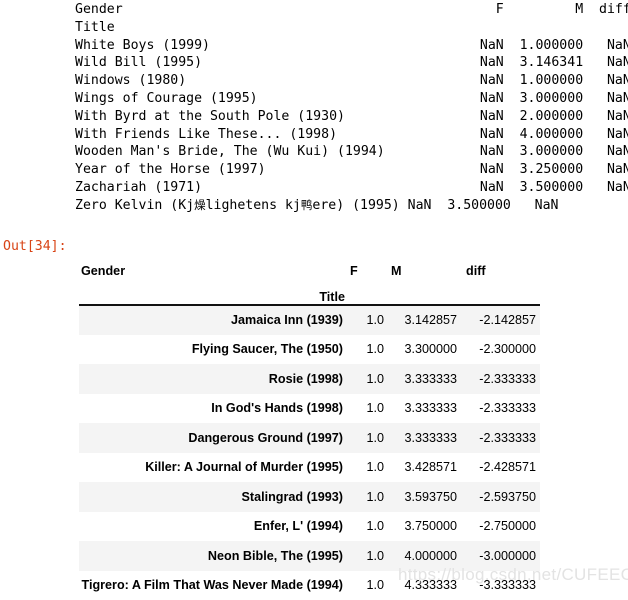 This screenshot has width=628, height=600. What do you see at coordinates (213, 438) in the screenshot?
I see `row-index-title: Dangerous Ground (1997)` at bounding box center [213, 438].